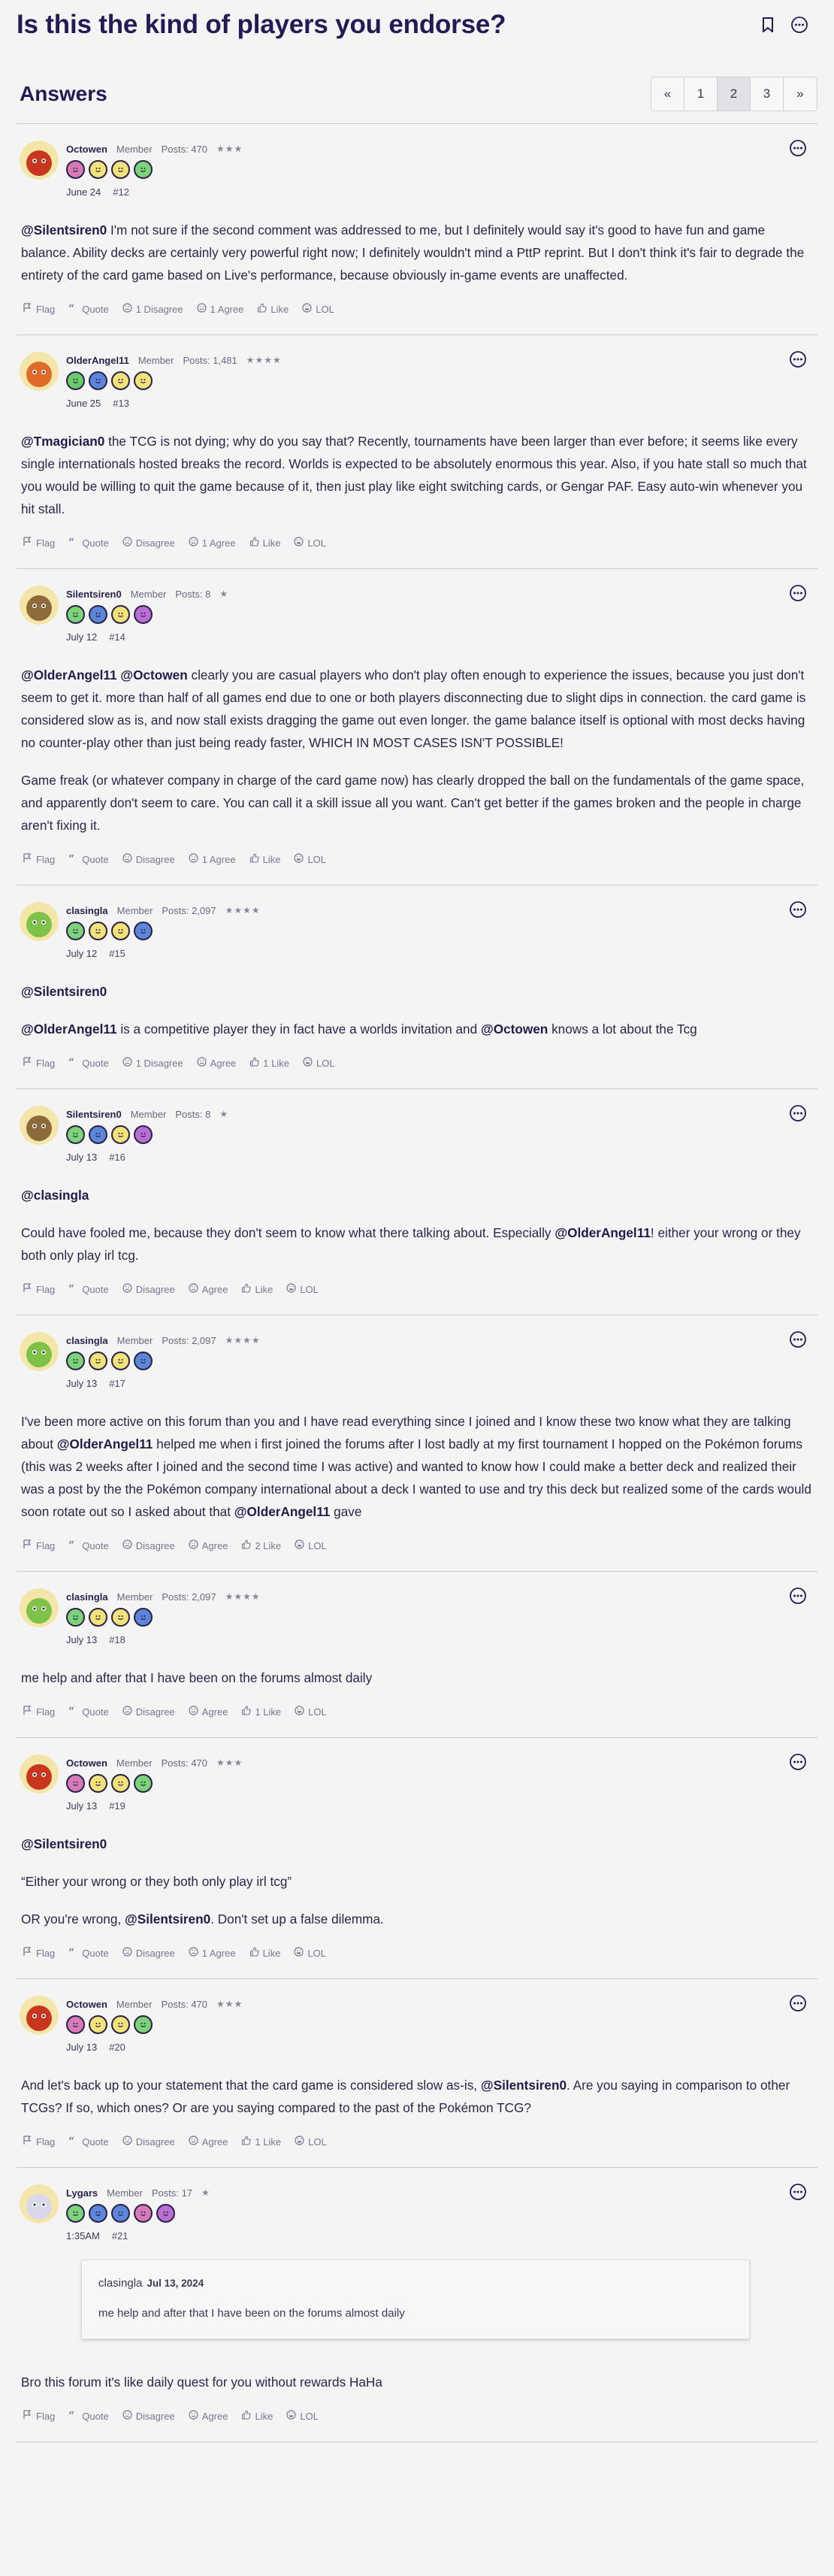 The width and height of the screenshot is (834, 2576). I want to click on post-number: #15, so click(117, 953).